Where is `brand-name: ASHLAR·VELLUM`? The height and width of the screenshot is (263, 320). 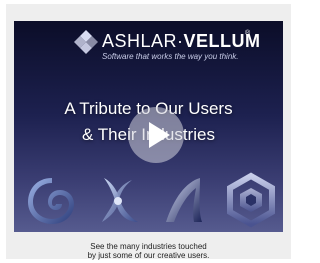
brand-name: ASHLAR·VELLUM is located at coordinates (181, 41).